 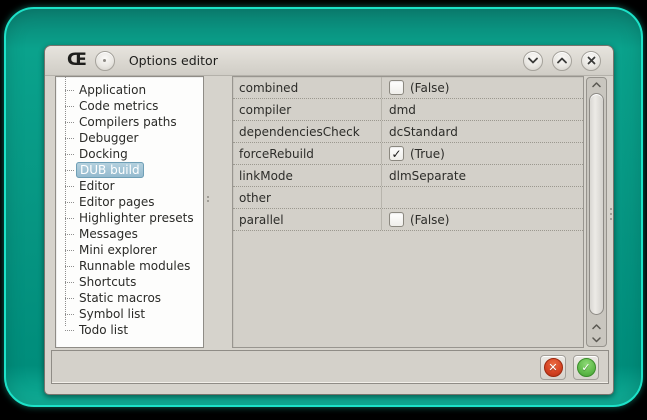 What do you see at coordinates (265, 109) in the screenshot?
I see `property-name: compiler` at bounding box center [265, 109].